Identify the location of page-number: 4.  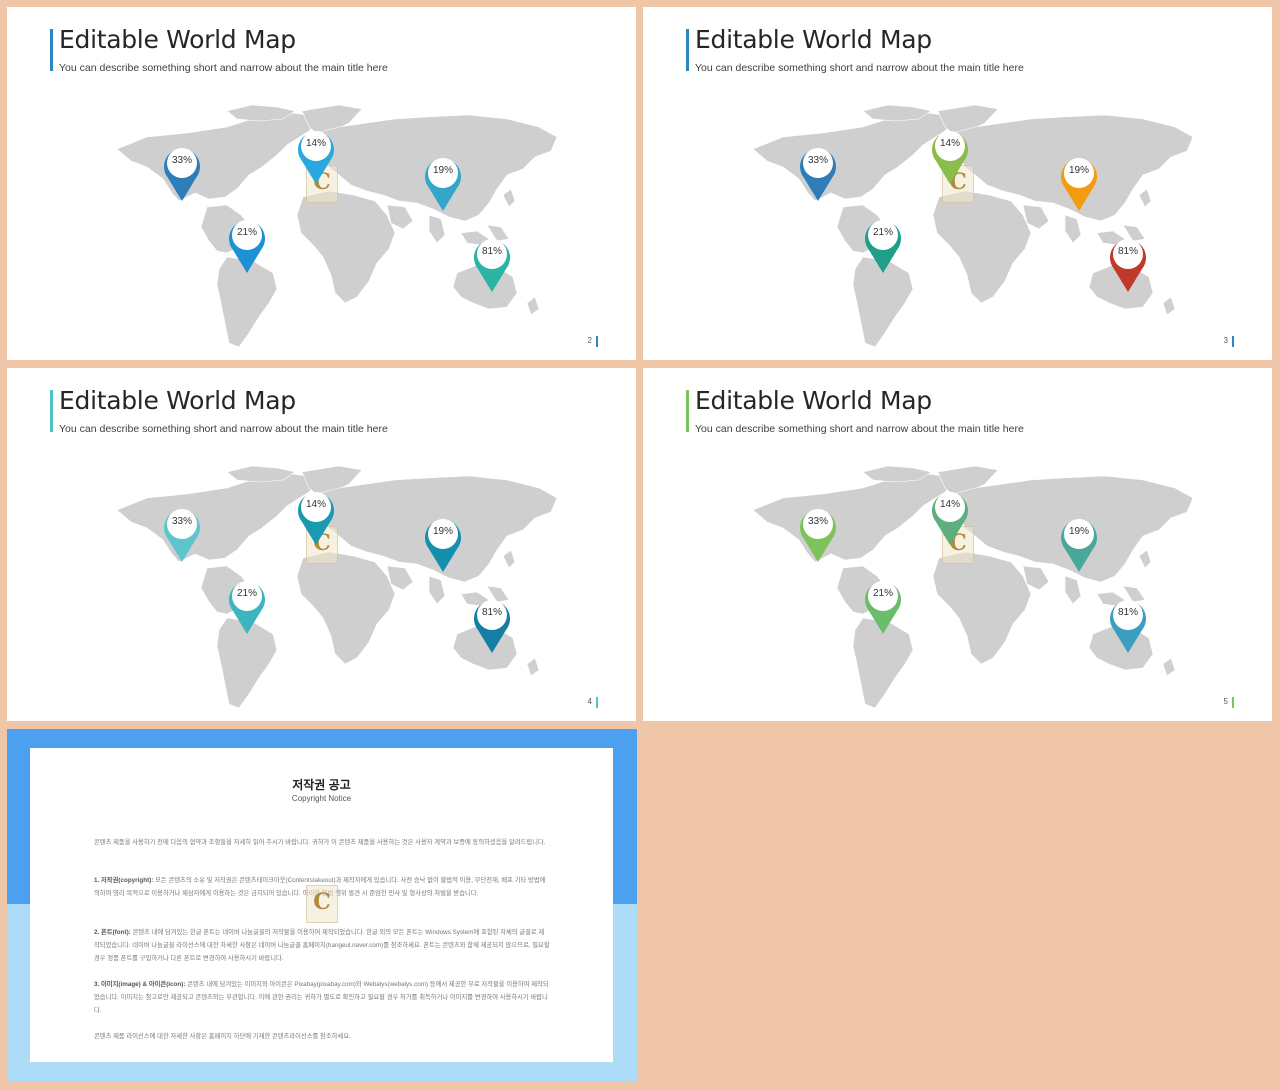
(589, 701).